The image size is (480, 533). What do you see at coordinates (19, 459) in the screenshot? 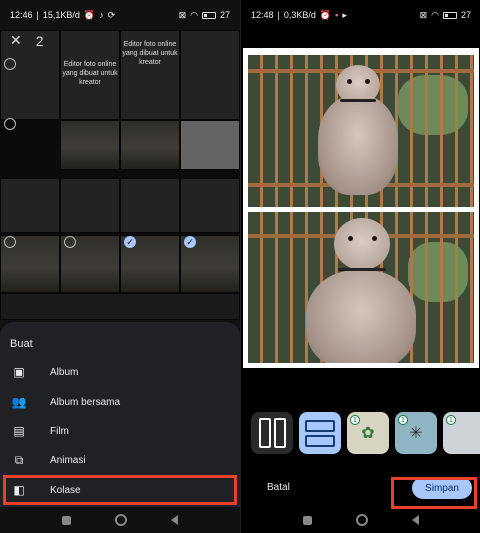
I see `animation-icon: ⧉` at bounding box center [19, 459].